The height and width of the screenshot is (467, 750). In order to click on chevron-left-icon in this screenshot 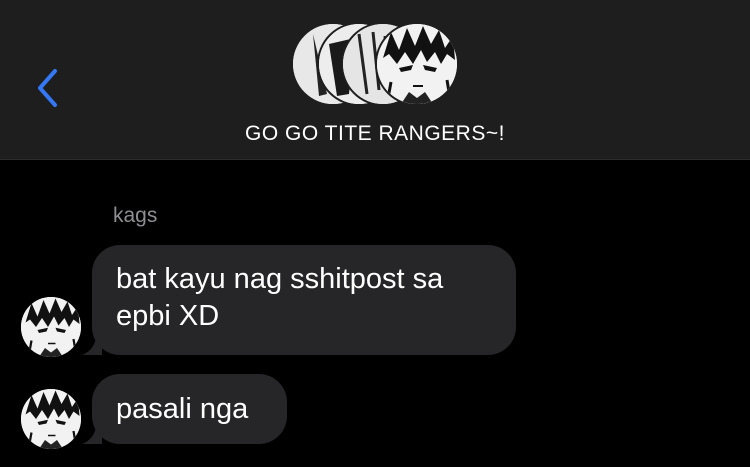, I will do `click(47, 88)`.